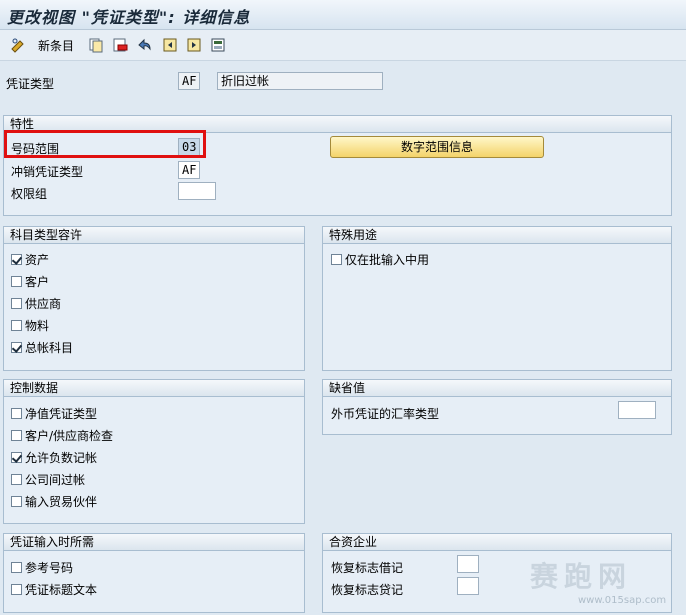 Image resolution: width=686 pixels, height=615 pixels. Describe the element at coordinates (622, 600) in the screenshot. I see `watermark-url: www.015sap.com` at that location.